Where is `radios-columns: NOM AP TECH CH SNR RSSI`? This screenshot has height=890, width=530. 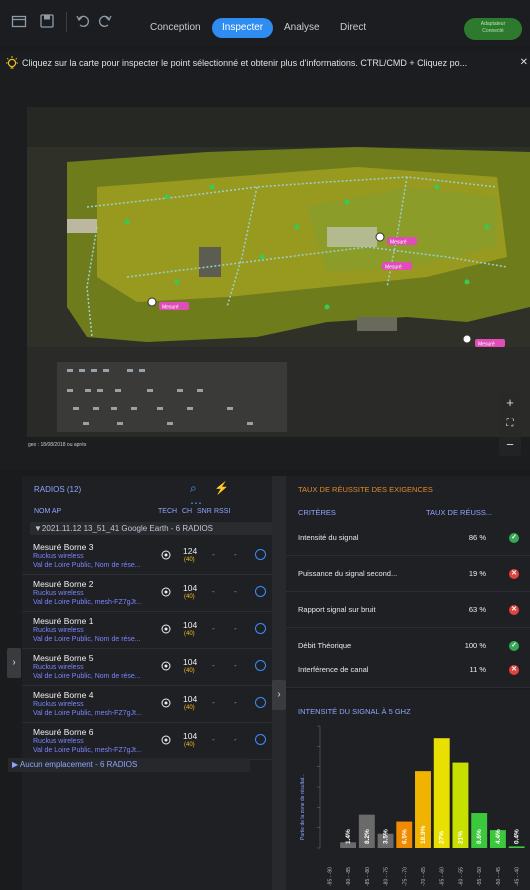 radios-columns: NOM AP TECH CH SNR RSSI is located at coordinates (147, 513).